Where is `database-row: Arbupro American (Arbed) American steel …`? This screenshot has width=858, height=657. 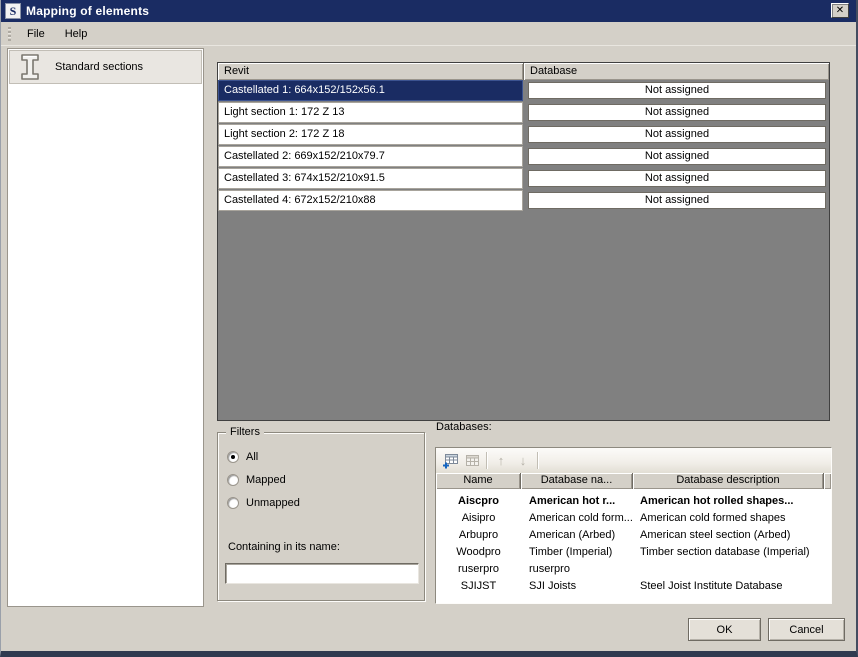
database-row: Arbupro American (Arbed) American steel … is located at coordinates (633, 535).